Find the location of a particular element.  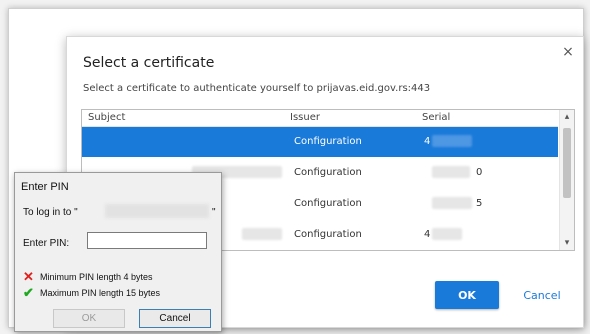

close-icon: × is located at coordinates (568, 52).